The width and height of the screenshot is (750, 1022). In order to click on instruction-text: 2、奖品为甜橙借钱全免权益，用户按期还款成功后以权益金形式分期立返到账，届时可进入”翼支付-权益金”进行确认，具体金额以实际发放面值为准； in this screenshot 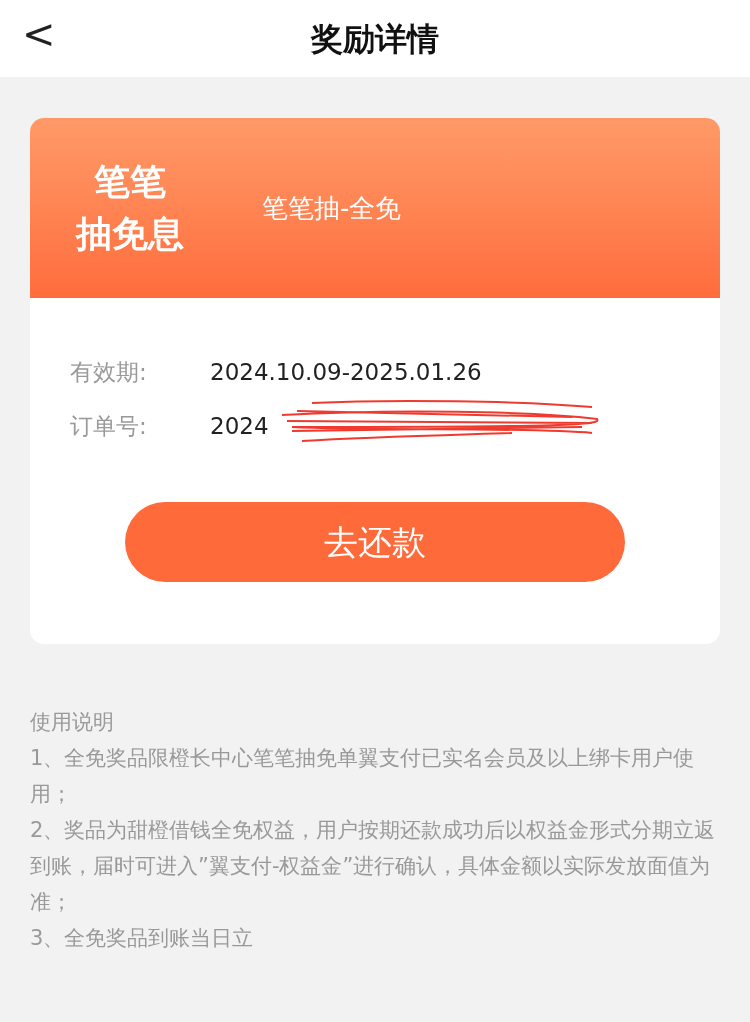, I will do `click(373, 866)`.